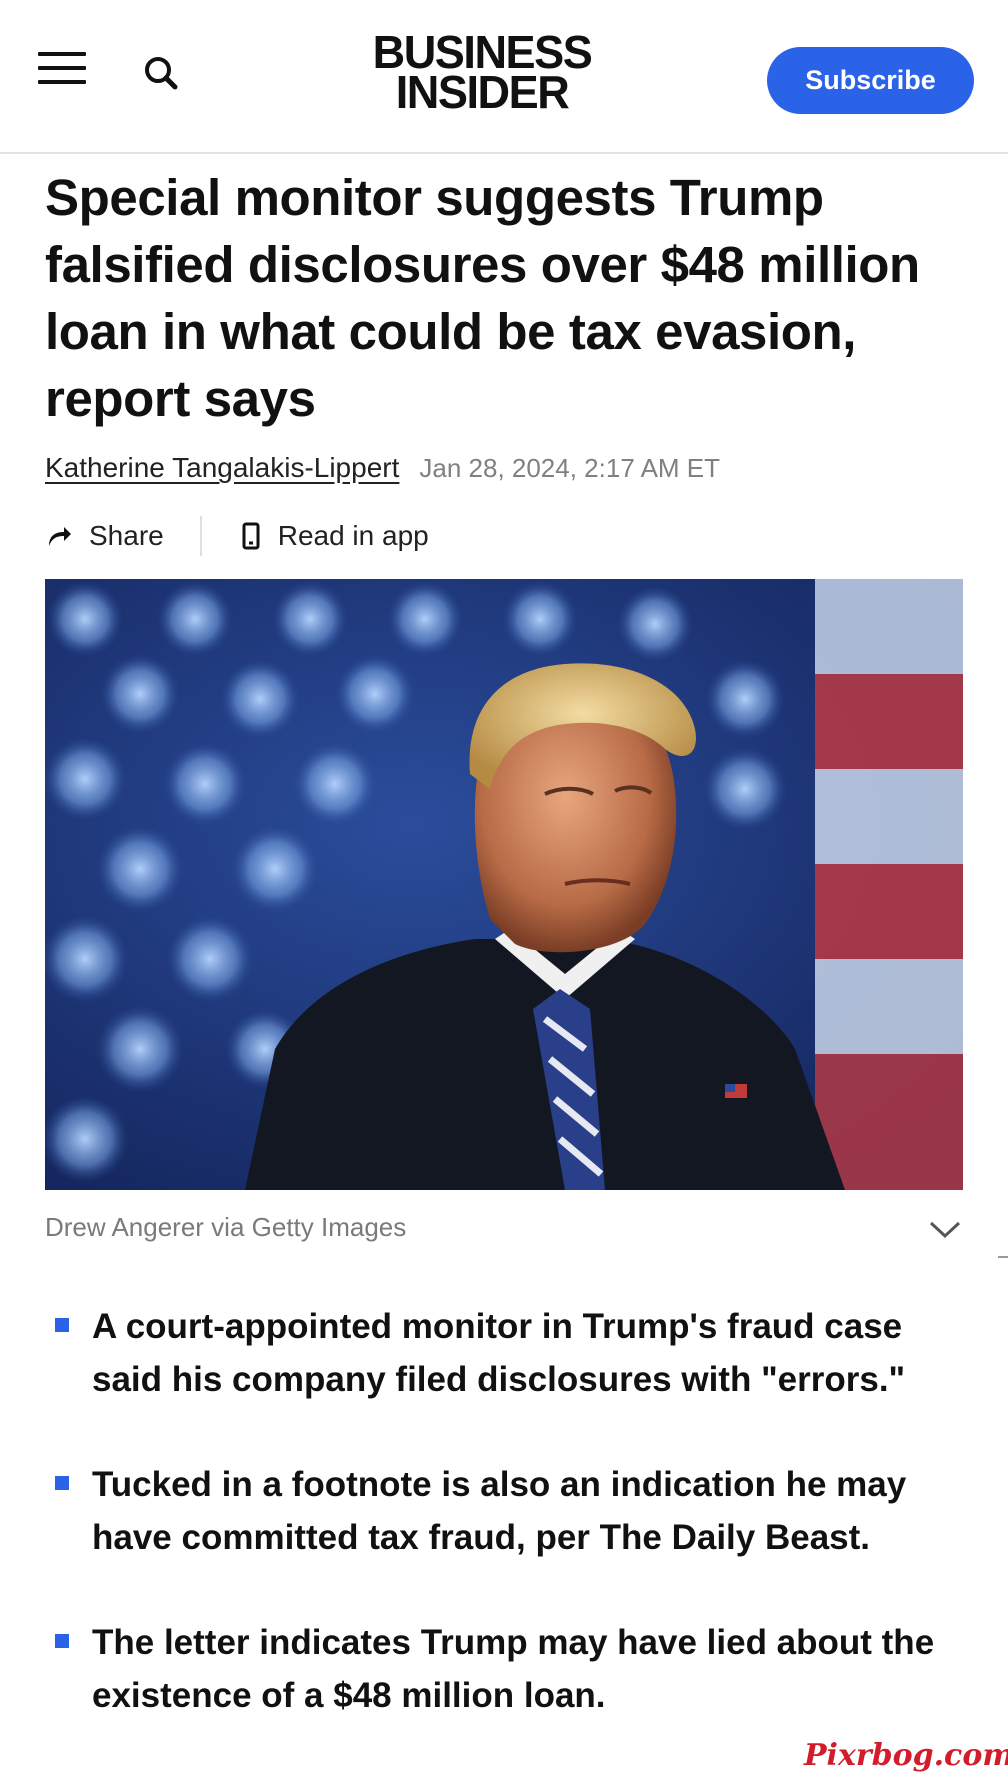 Image resolution: width=1008 pixels, height=1776 pixels. What do you see at coordinates (200, 536) in the screenshot?
I see `action-divider` at bounding box center [200, 536].